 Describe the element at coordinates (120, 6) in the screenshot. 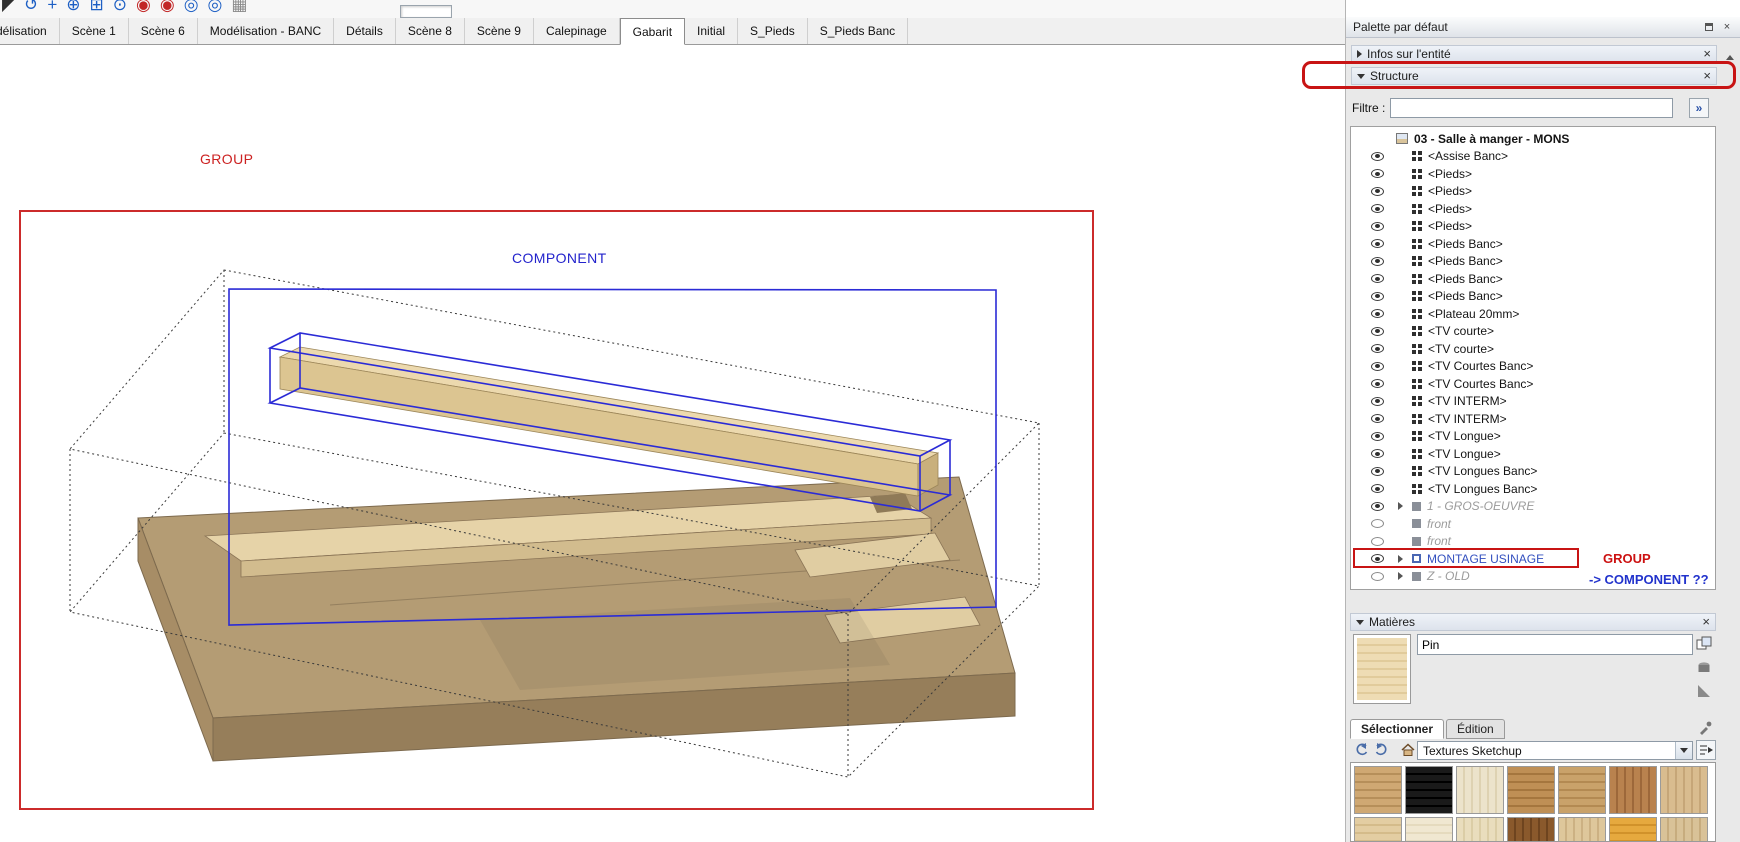

I see `zoom-extents-icon: ⊙` at that location.